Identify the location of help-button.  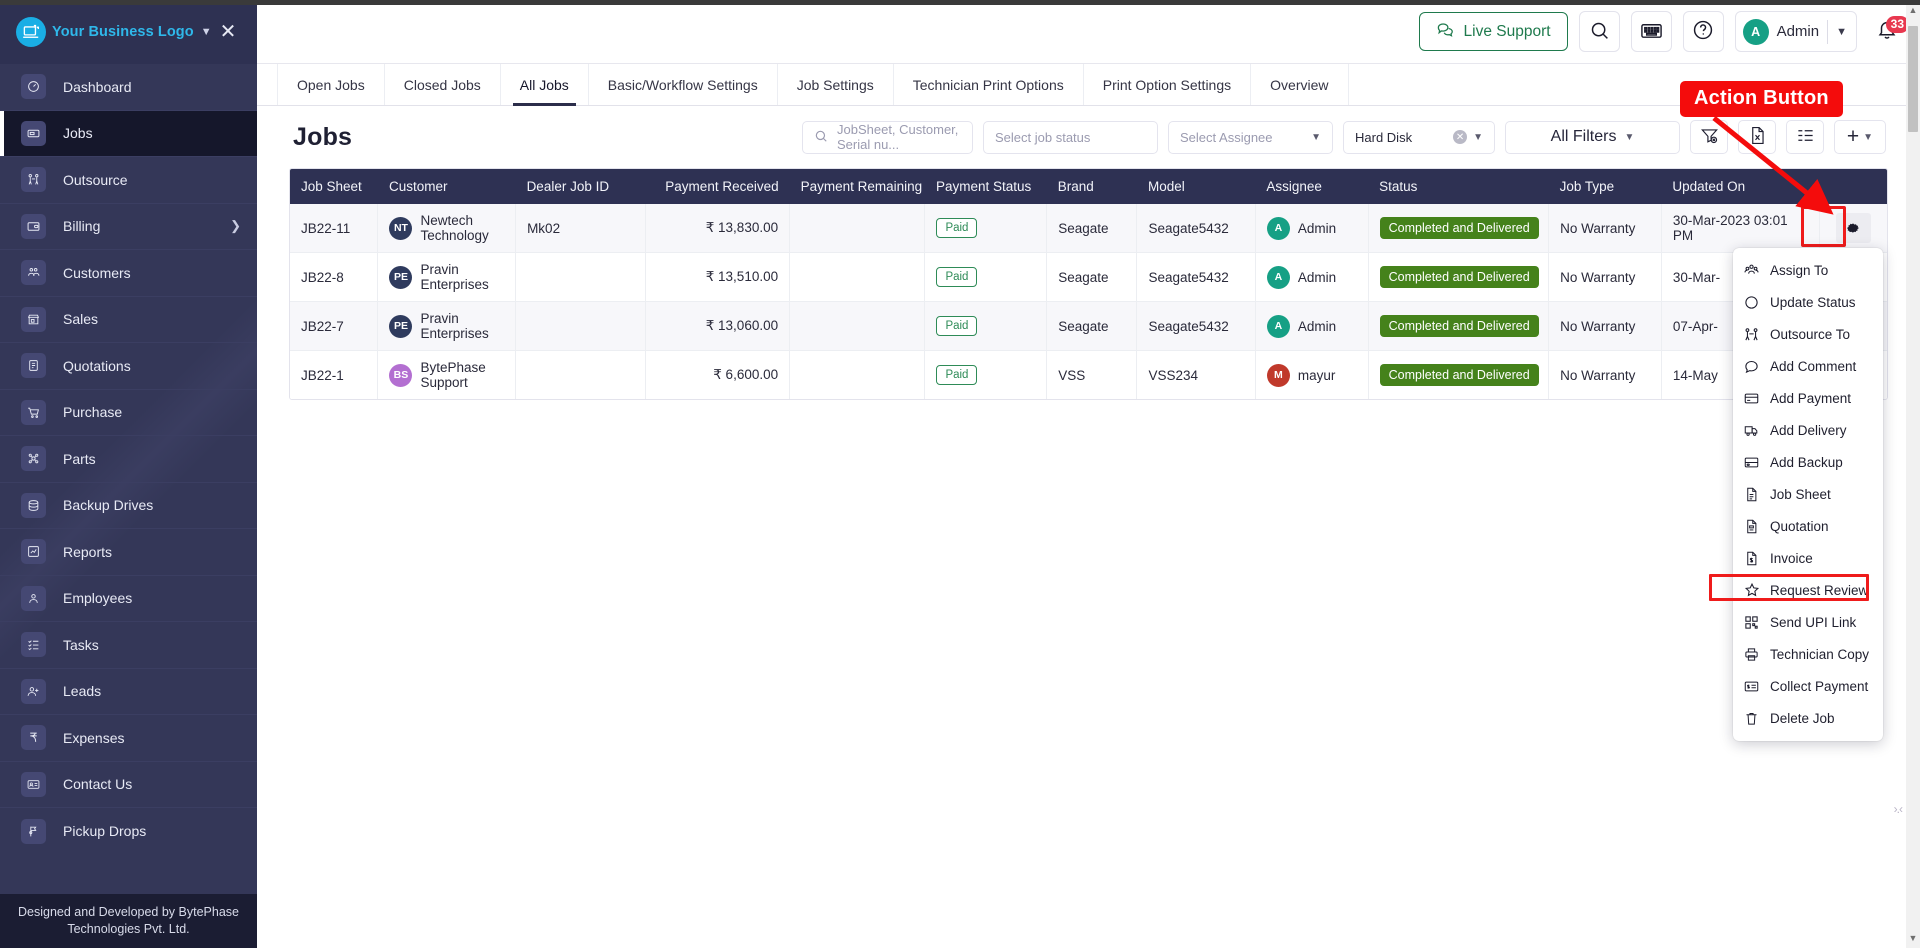
(1703, 31).